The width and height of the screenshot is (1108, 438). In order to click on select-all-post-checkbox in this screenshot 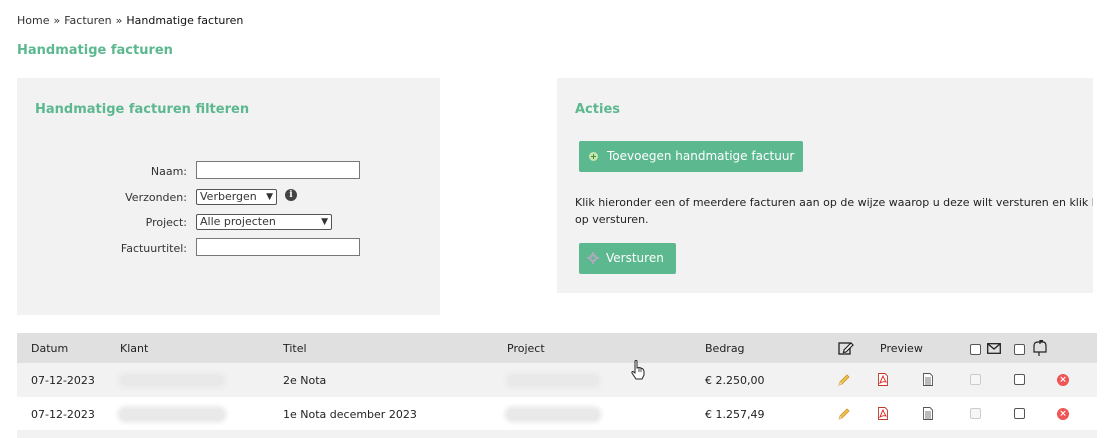, I will do `click(1019, 349)`.